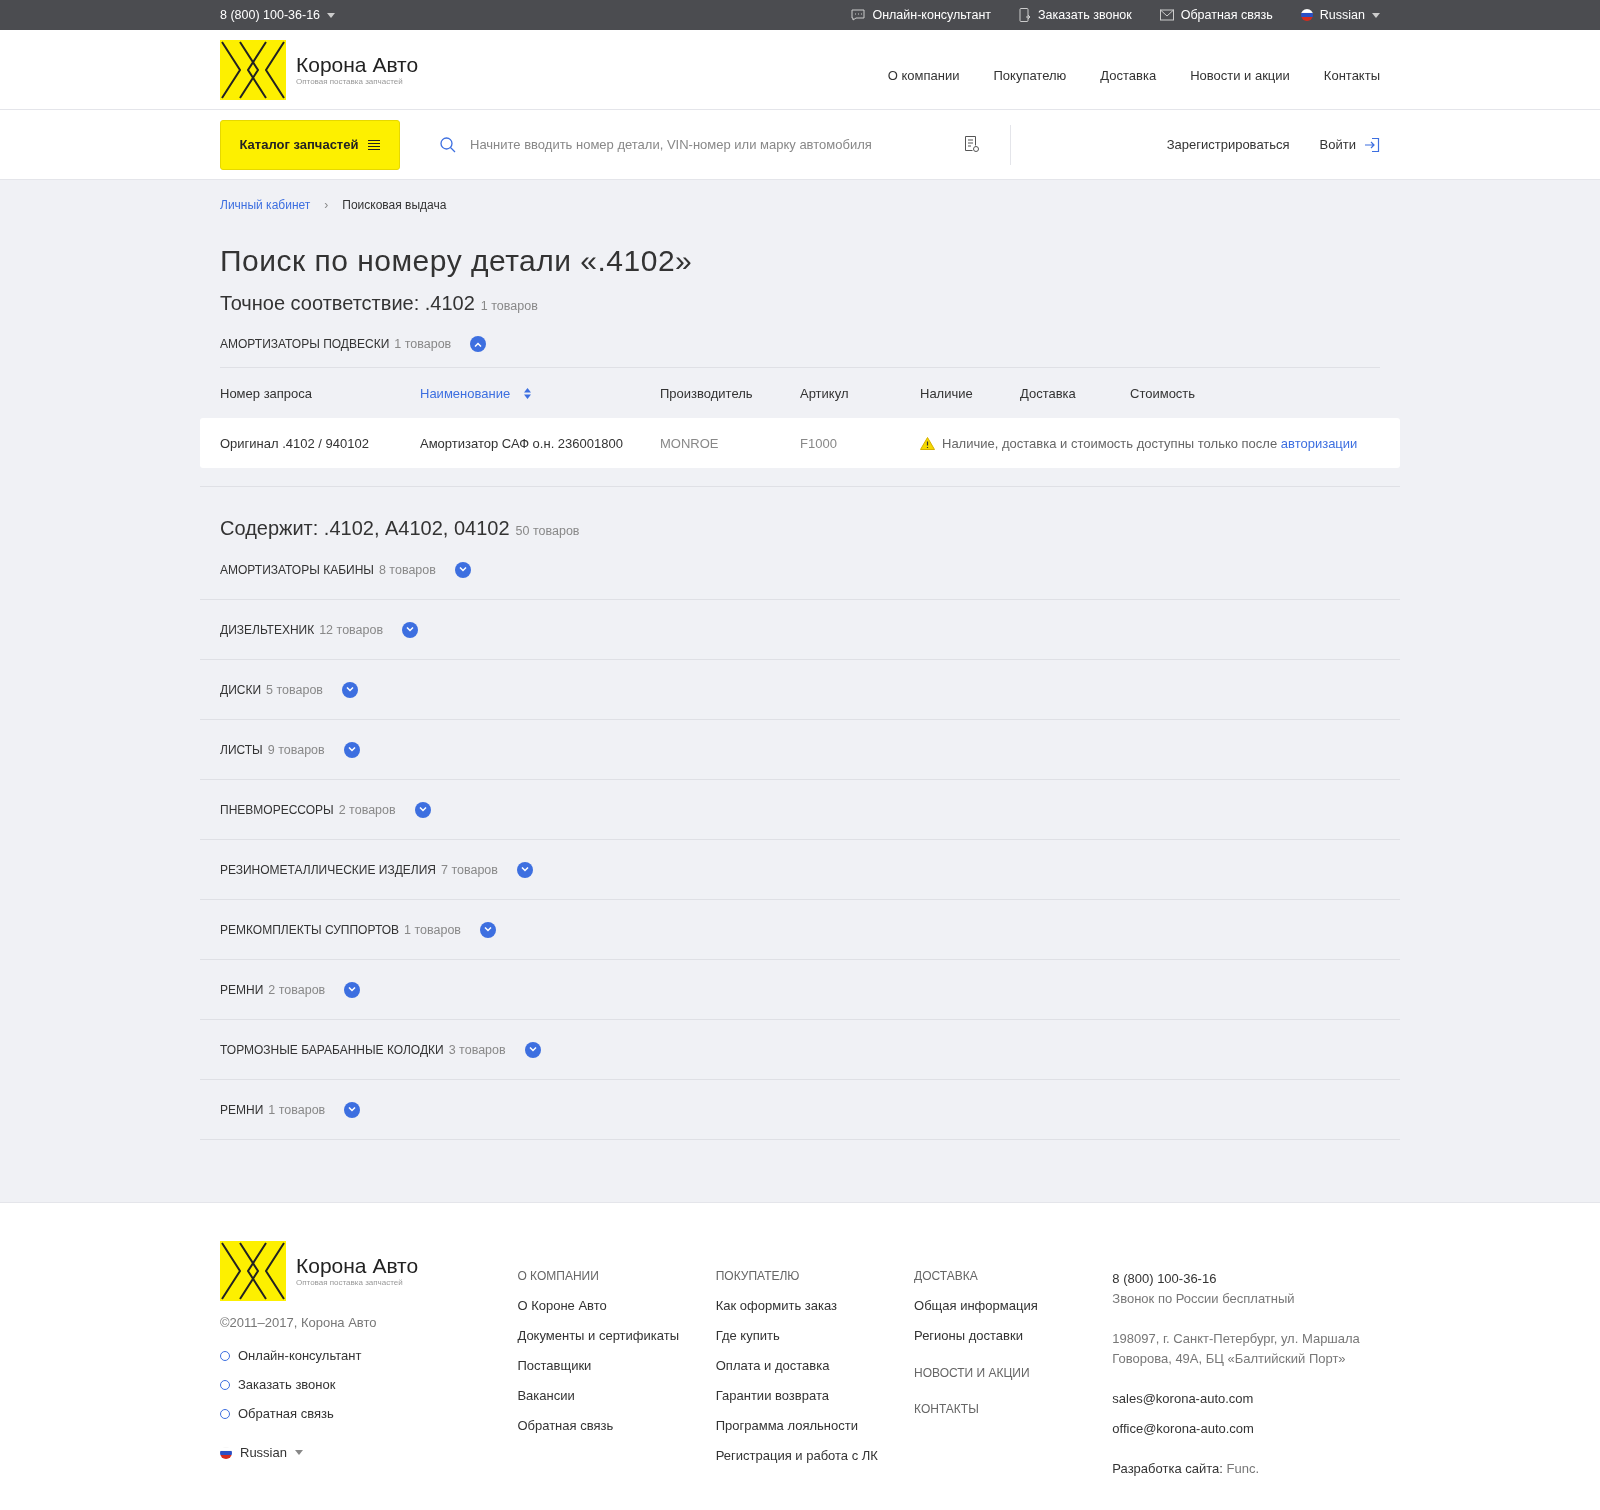 Image resolution: width=1600 pixels, height=1510 pixels. Describe the element at coordinates (278, 15) in the screenshot. I see `phone-dropdown: 8 (800) 100-36-16` at that location.